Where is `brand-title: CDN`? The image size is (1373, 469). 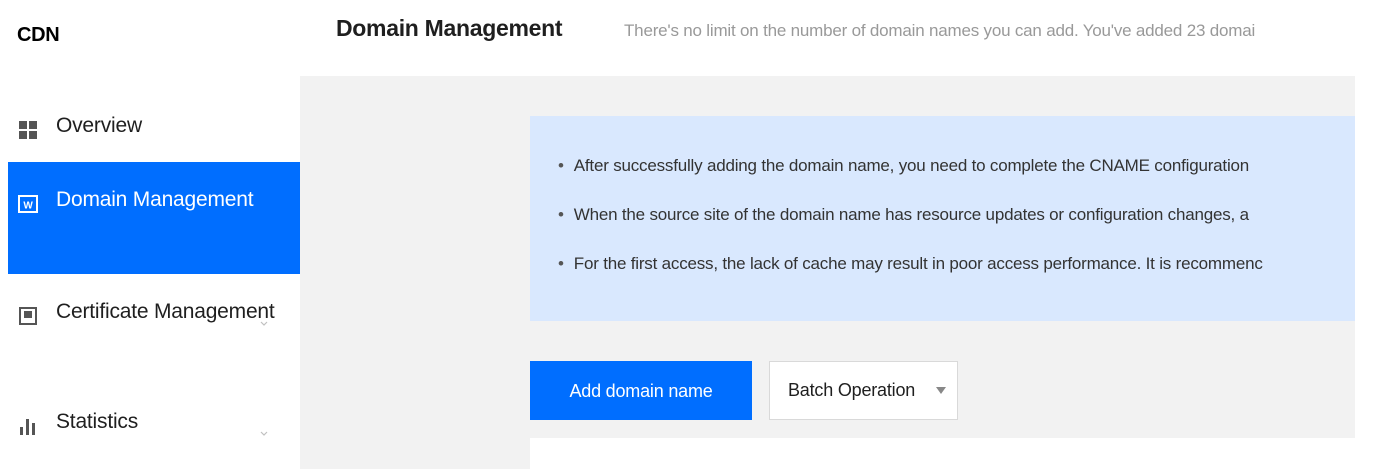 brand-title: CDN is located at coordinates (38, 35).